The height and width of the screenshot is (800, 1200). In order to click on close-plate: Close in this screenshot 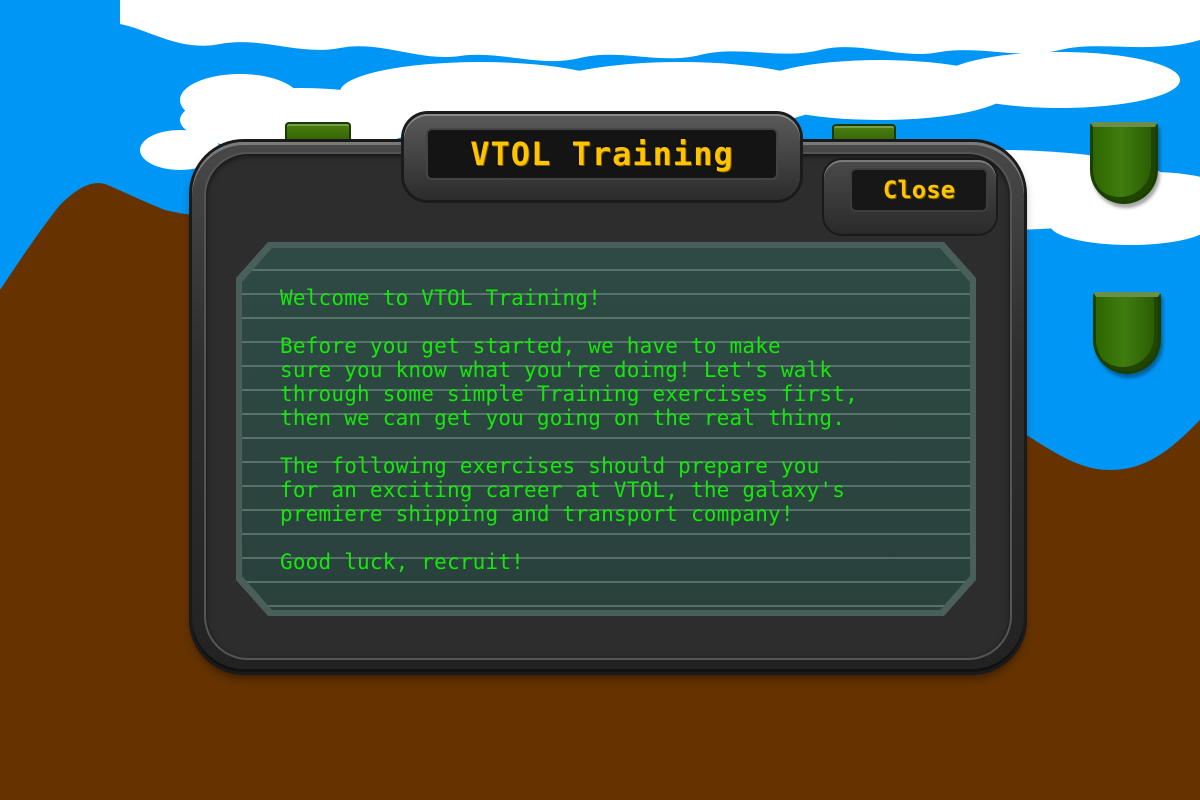, I will do `click(910, 197)`.